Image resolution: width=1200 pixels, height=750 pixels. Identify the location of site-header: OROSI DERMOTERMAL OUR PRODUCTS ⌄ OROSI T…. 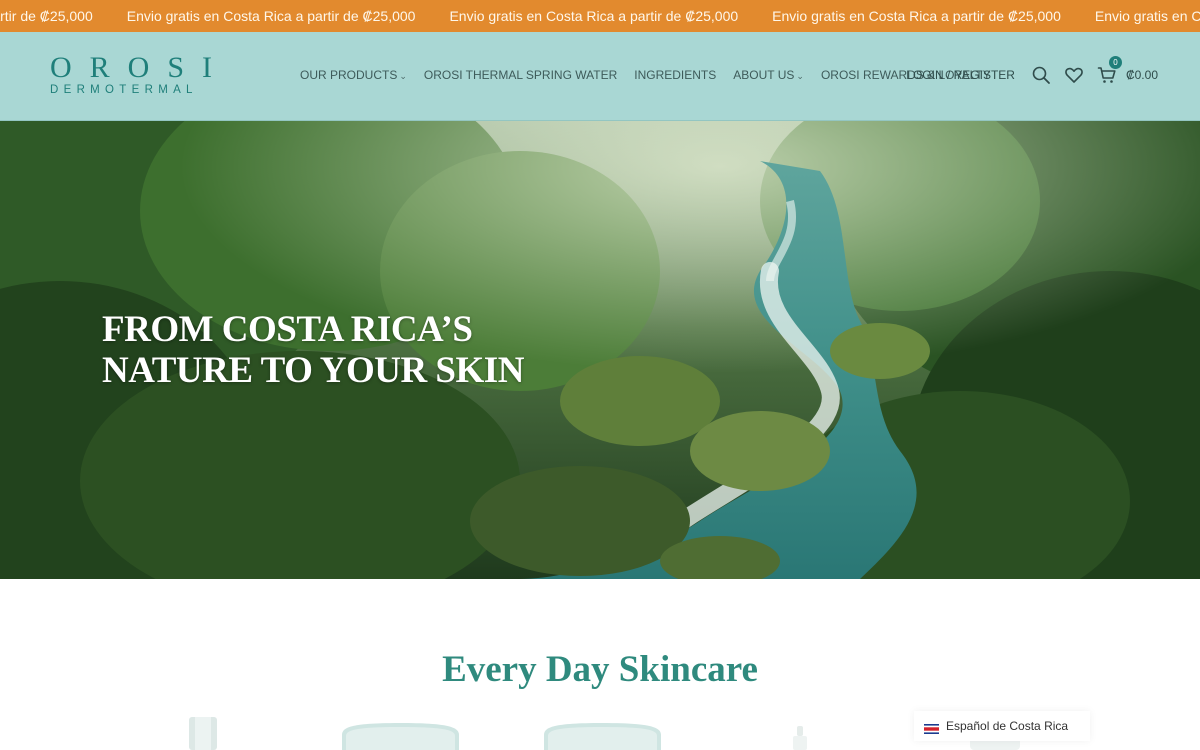
(600, 76).